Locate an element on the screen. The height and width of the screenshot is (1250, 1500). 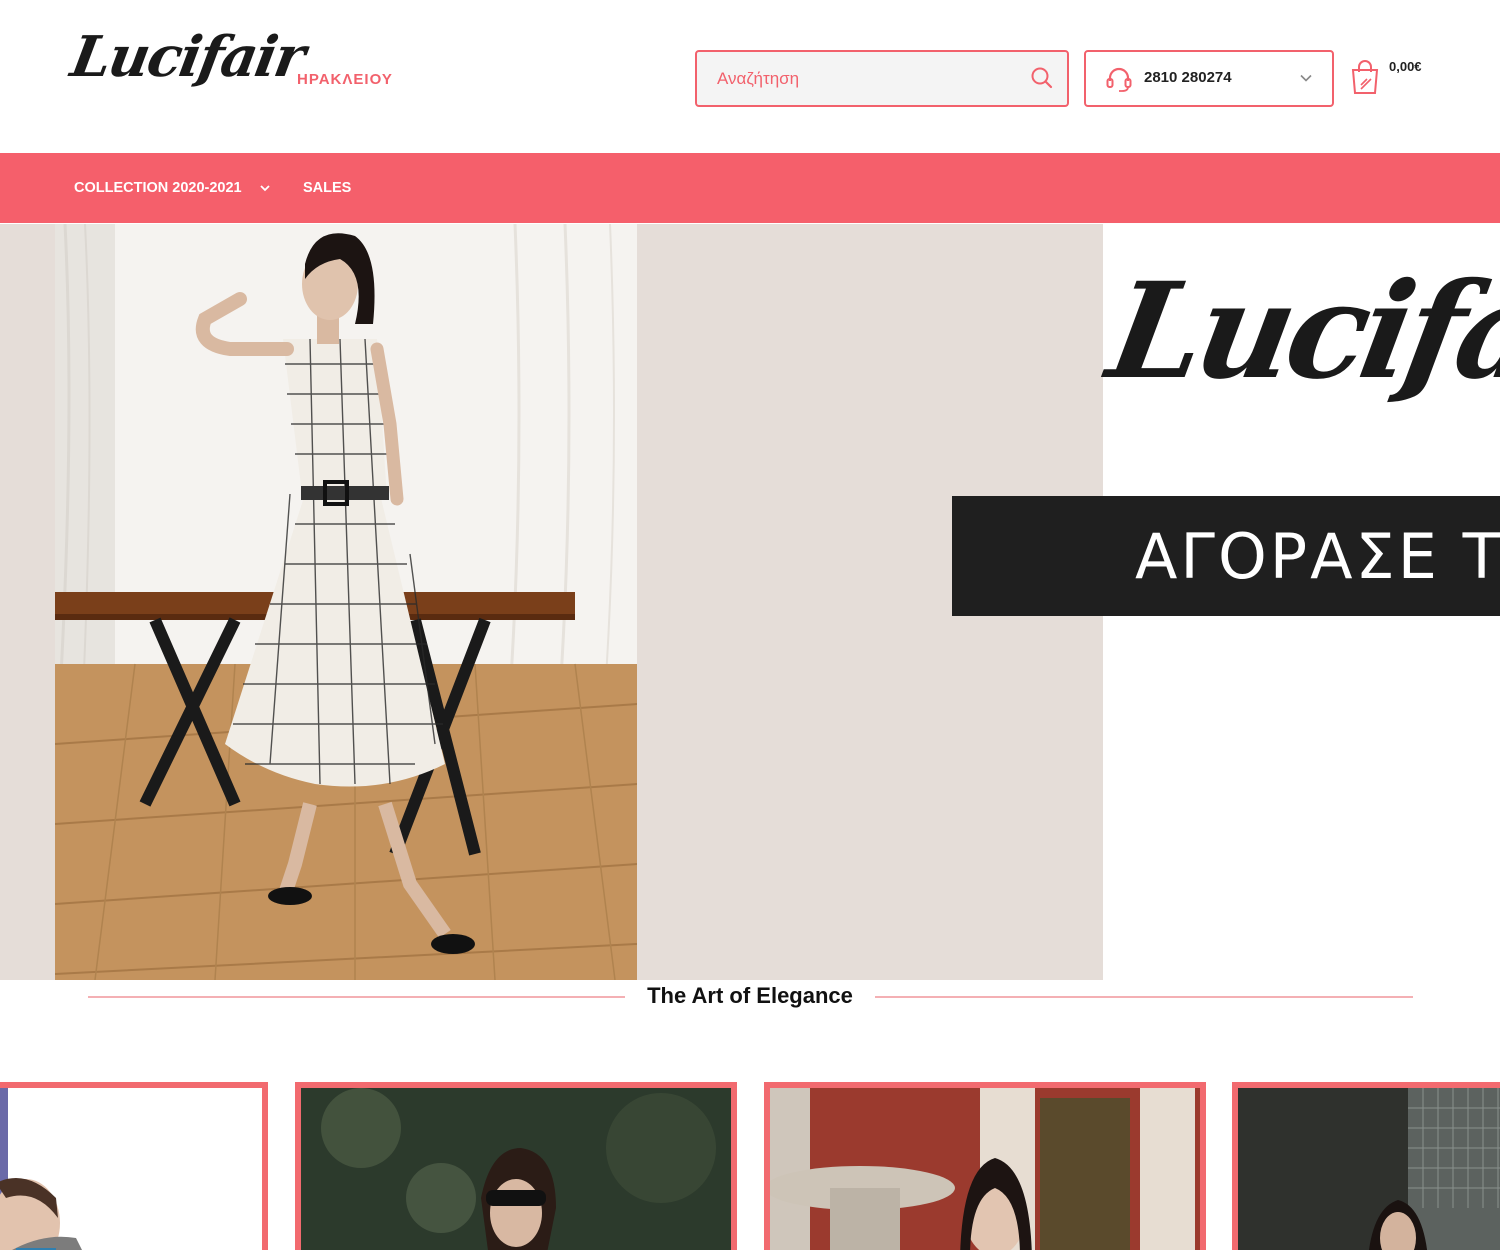
main-navigation: COLLECTION 2020-2021 SALES is located at coordinates (750, 188).